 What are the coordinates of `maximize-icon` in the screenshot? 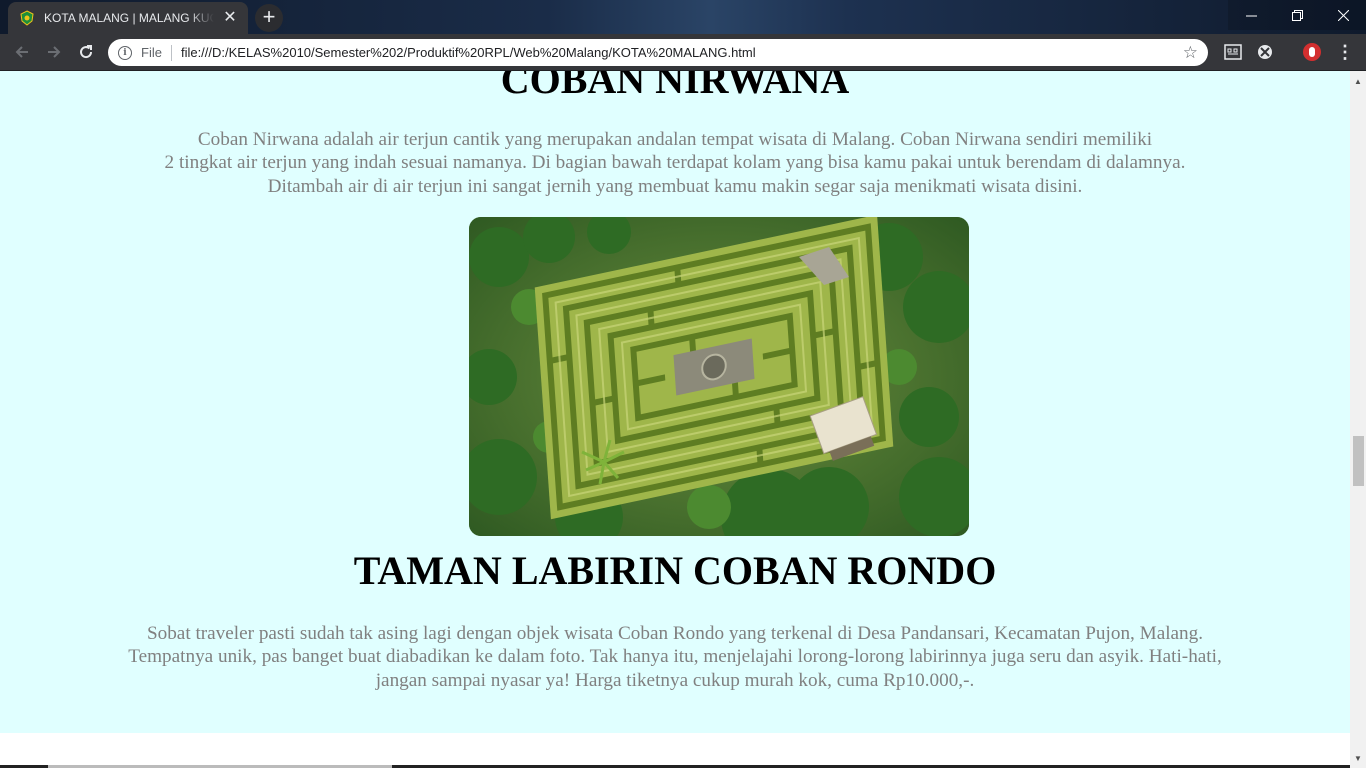 It's located at (1297, 15).